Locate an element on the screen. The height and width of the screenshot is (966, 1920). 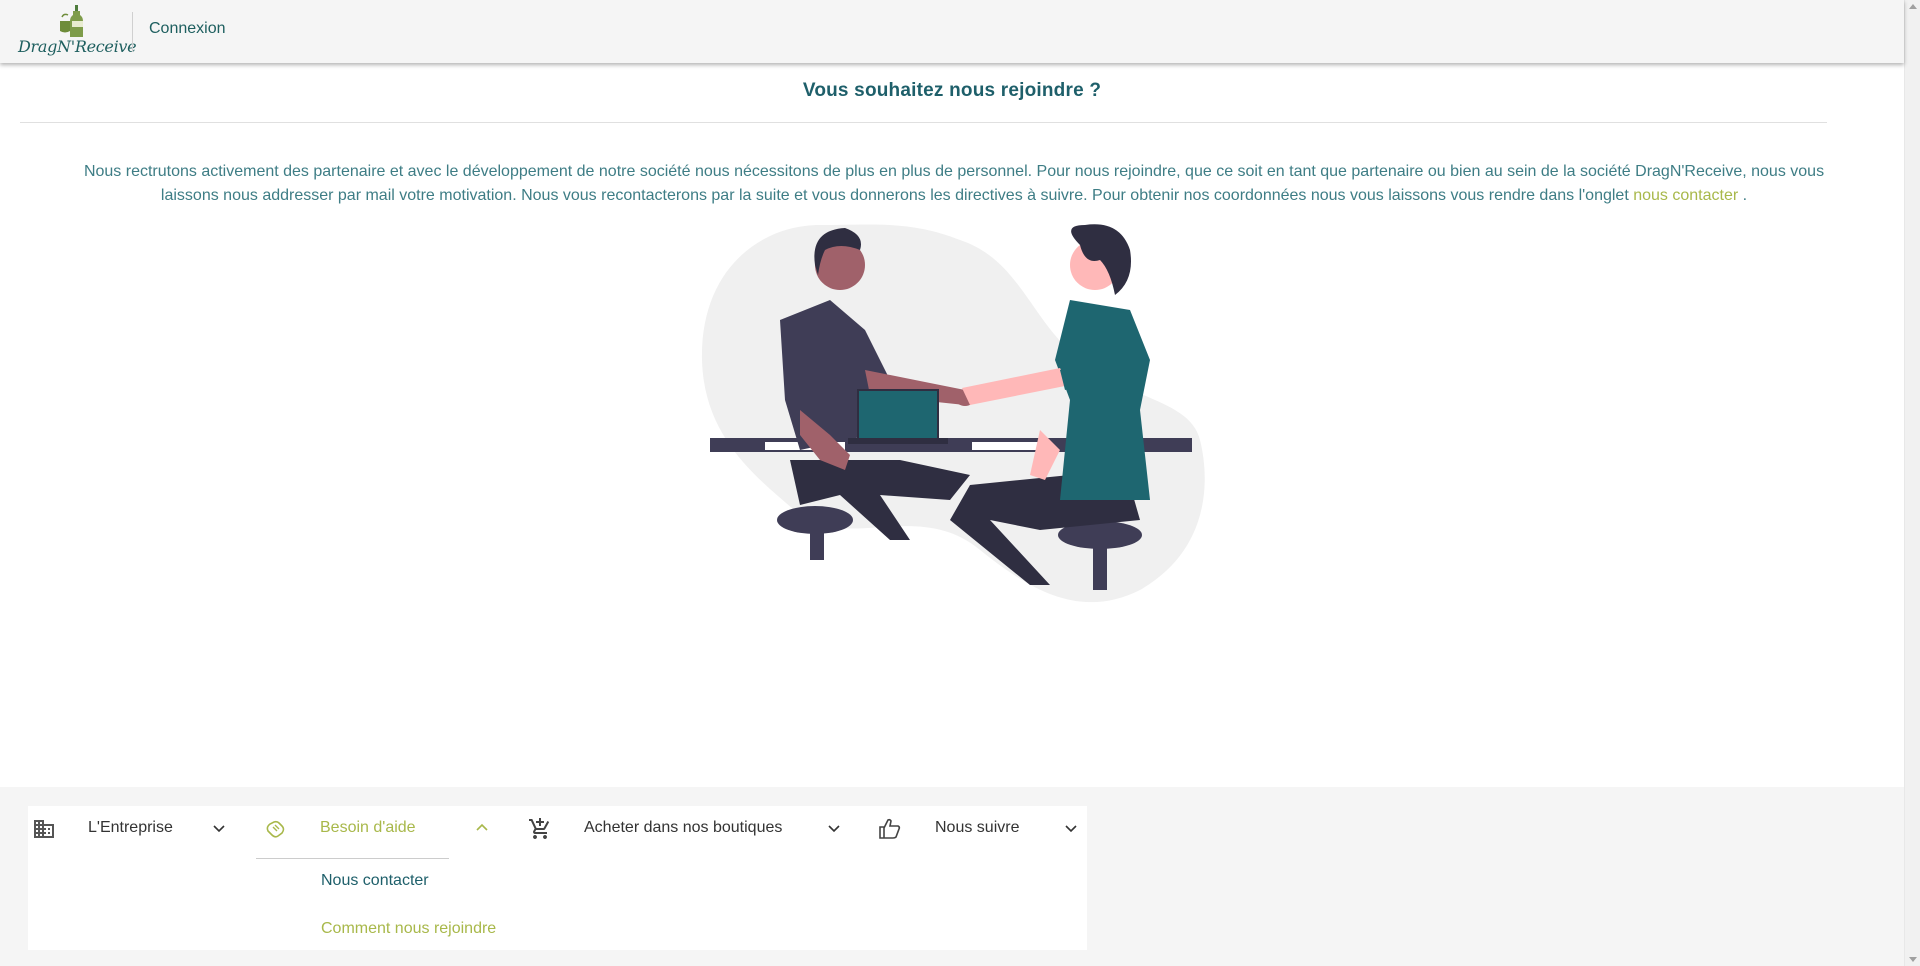
logo-text: DragN'Receive is located at coordinates (77, 46).